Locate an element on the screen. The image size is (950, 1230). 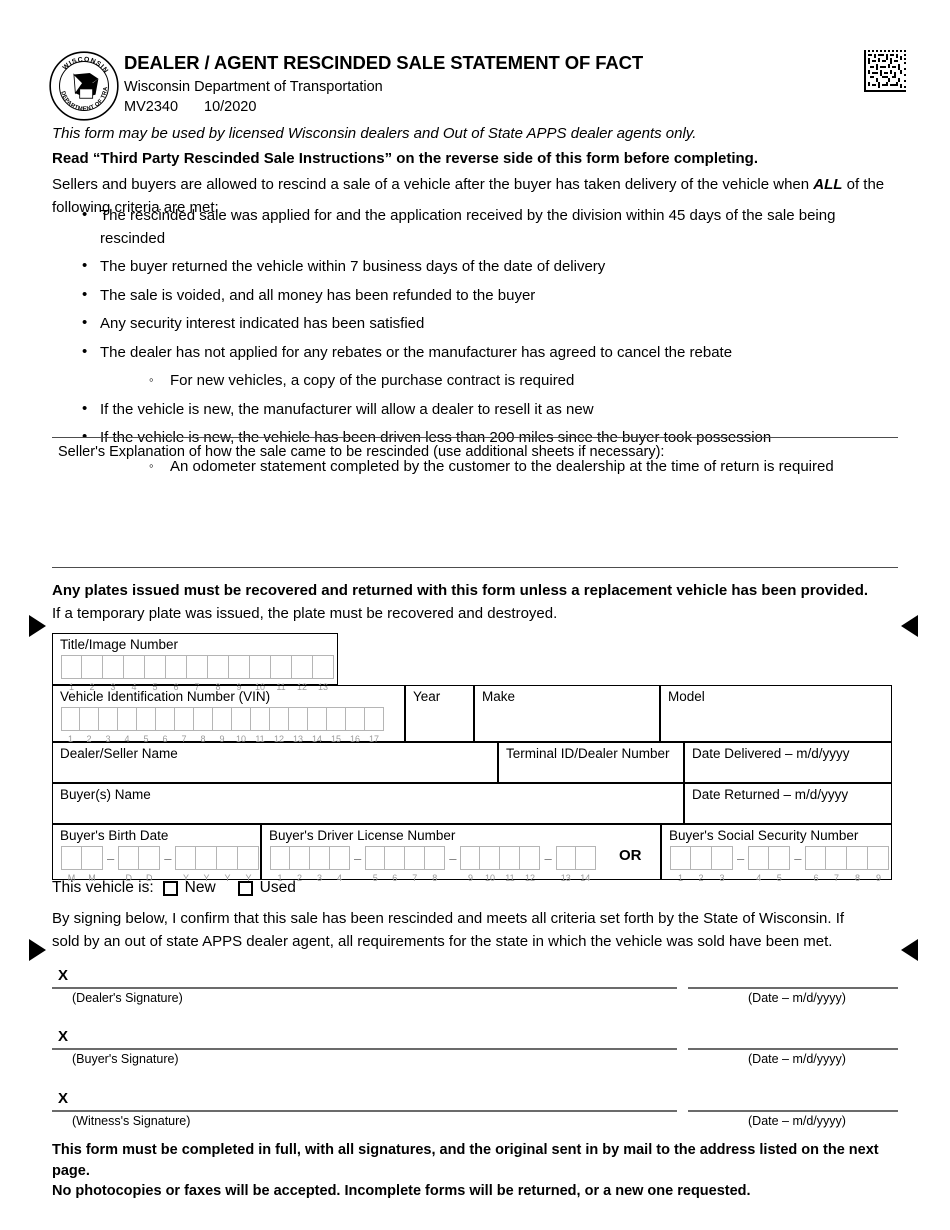
signature-date-input-witness is located at coordinates (793, 1097).